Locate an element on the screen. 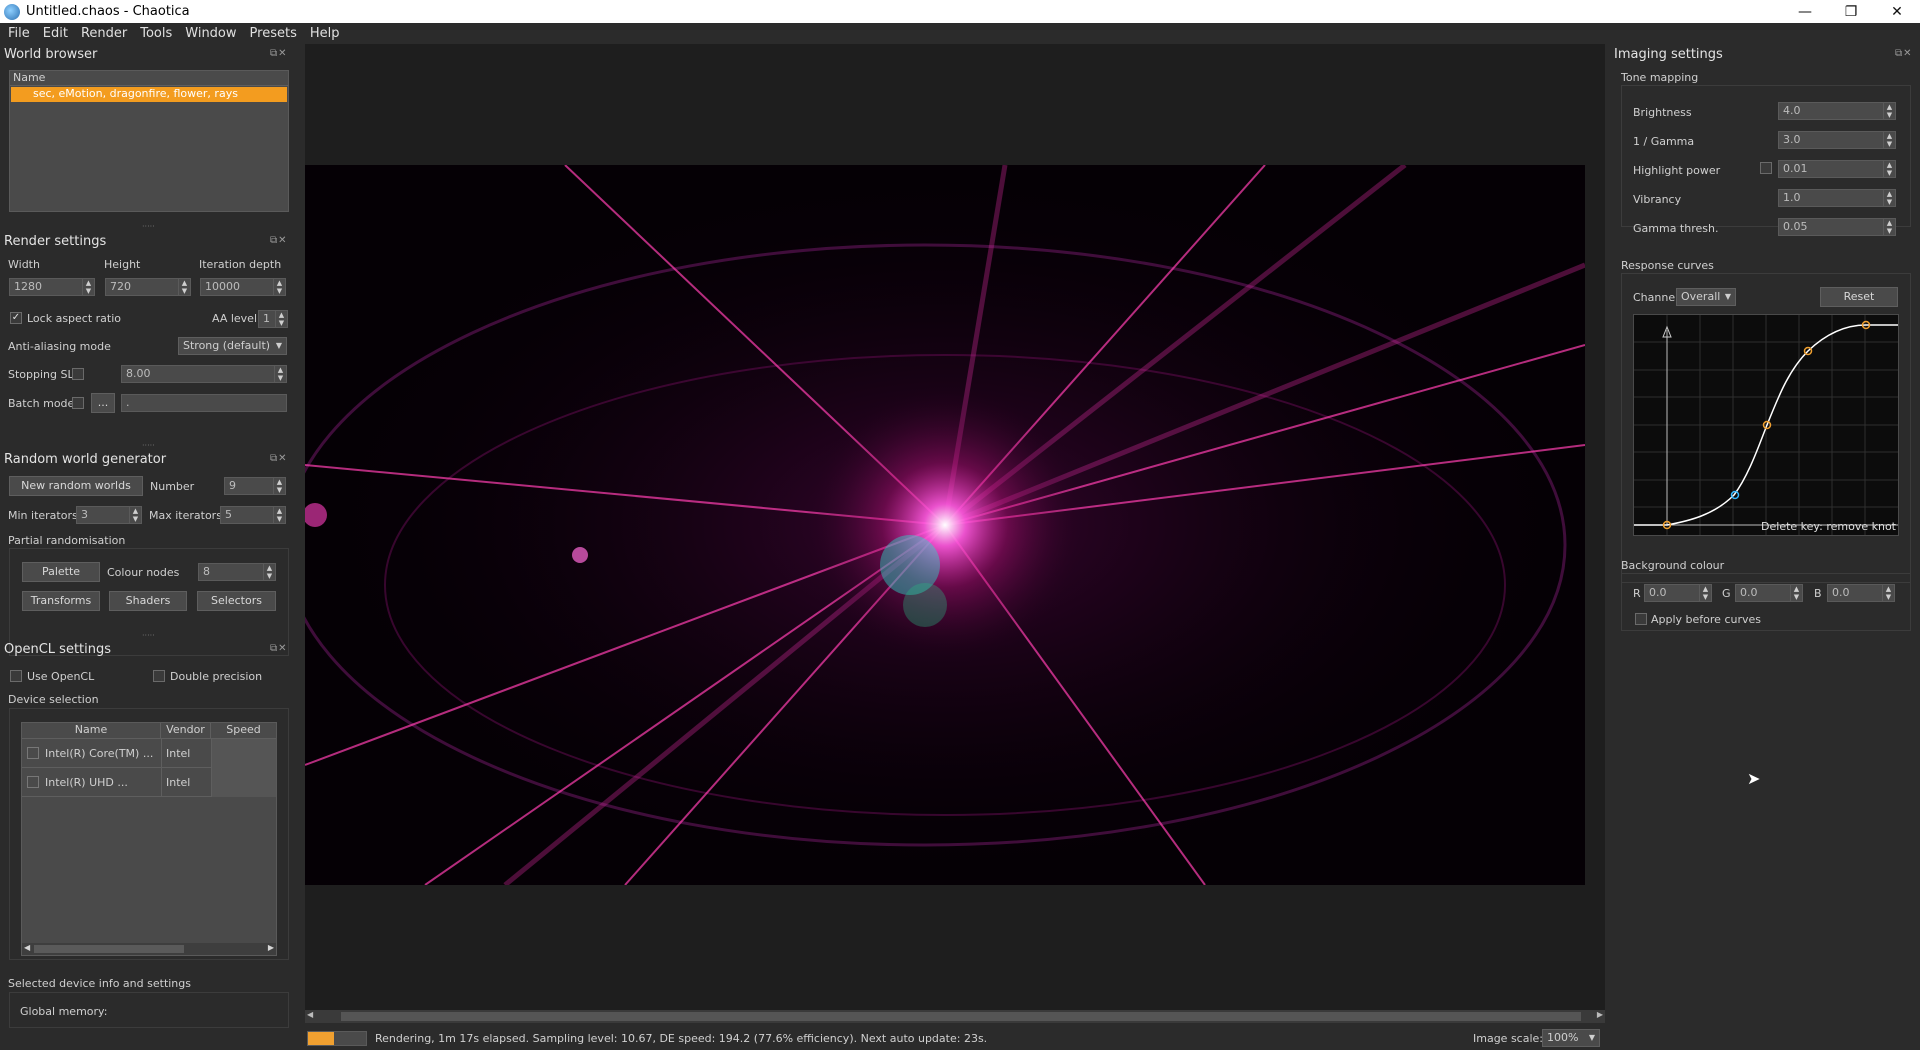 The height and width of the screenshot is (1050, 1920). number-label: Number is located at coordinates (172, 486).